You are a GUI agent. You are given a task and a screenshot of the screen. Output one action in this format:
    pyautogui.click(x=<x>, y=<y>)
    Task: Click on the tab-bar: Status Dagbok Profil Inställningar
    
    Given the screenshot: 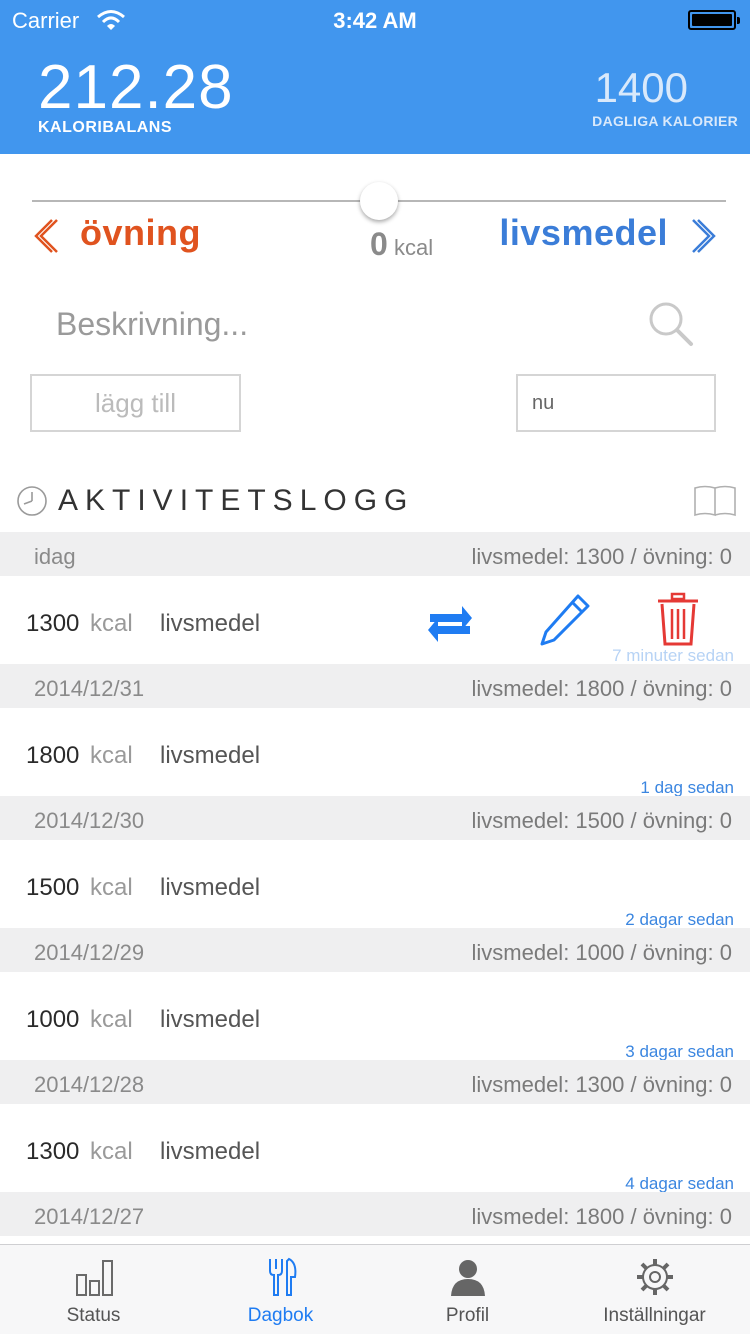 What is the action you would take?
    pyautogui.click(x=375, y=1289)
    